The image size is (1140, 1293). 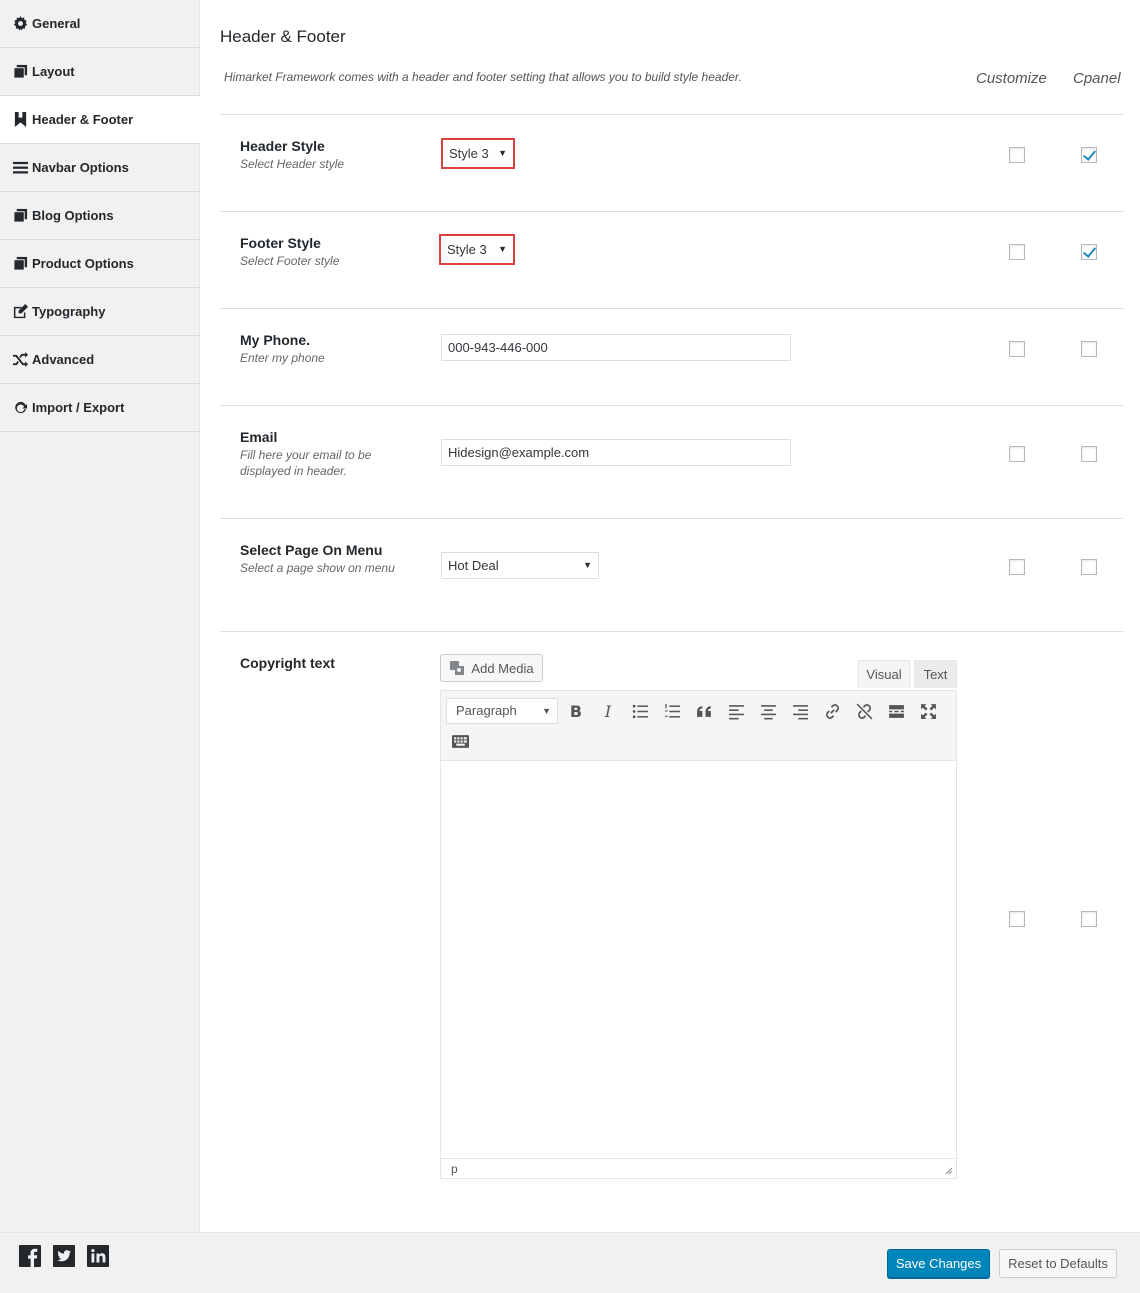 What do you see at coordinates (935, 674) in the screenshot?
I see `tab-text: Text` at bounding box center [935, 674].